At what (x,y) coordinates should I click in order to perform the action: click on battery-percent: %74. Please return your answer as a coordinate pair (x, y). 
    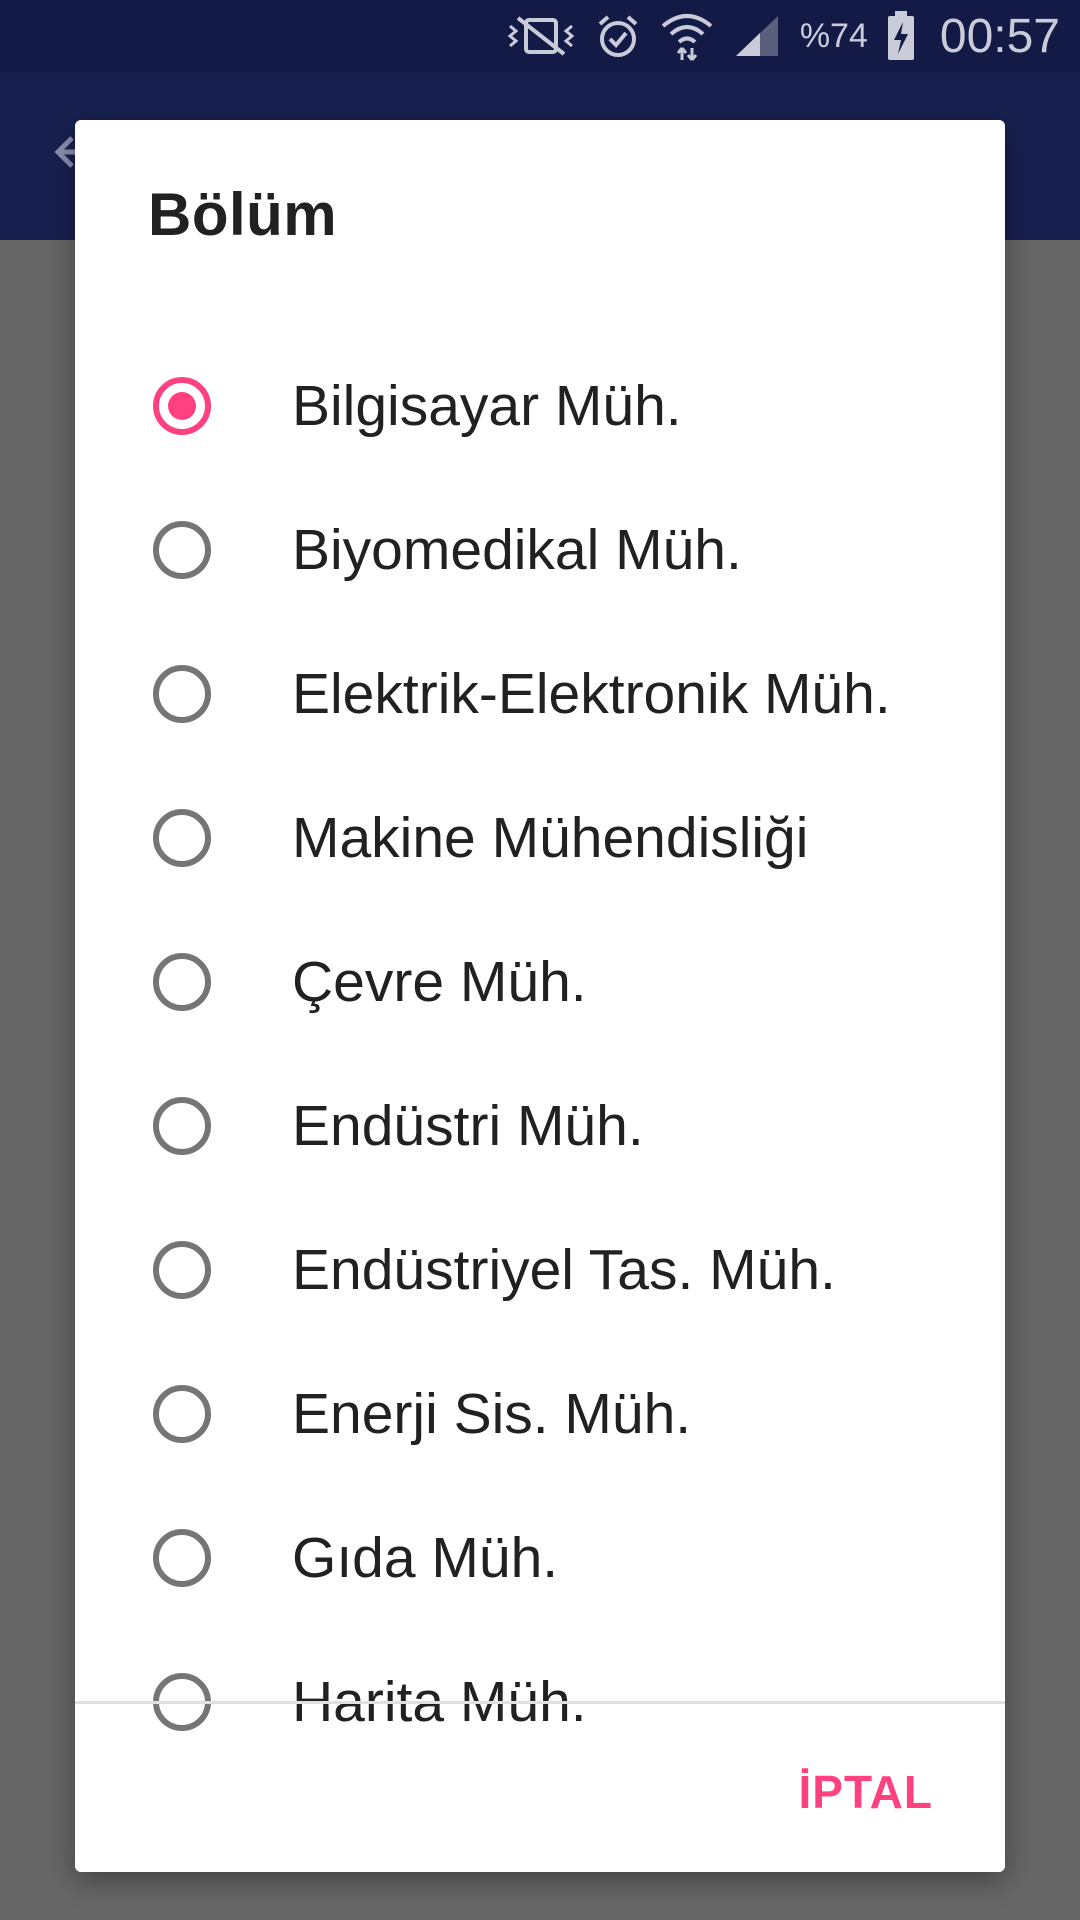
    Looking at the image, I should click on (833, 35).